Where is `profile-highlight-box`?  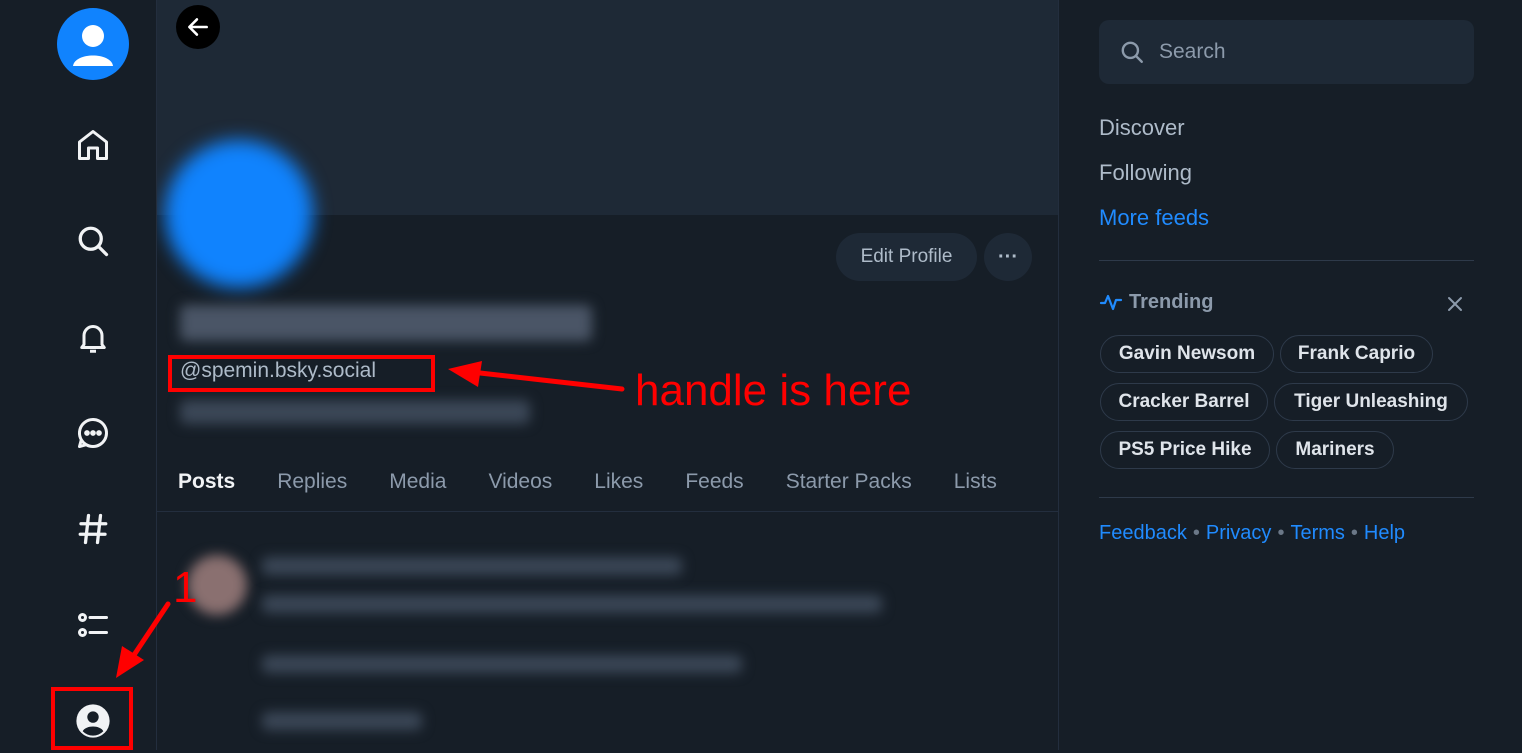 profile-highlight-box is located at coordinates (92, 718).